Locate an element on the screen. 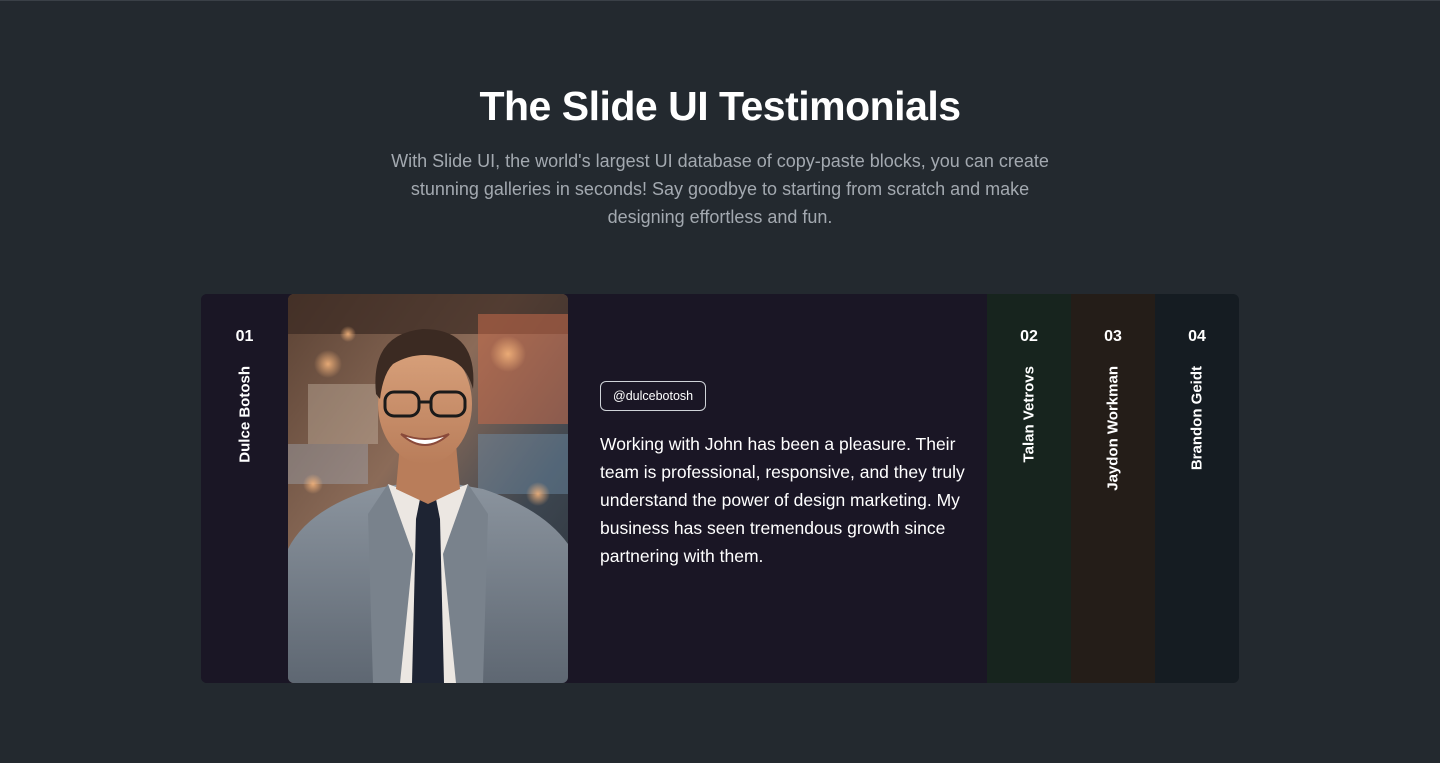  slide-name: Jaydon Workman is located at coordinates (1113, 428).